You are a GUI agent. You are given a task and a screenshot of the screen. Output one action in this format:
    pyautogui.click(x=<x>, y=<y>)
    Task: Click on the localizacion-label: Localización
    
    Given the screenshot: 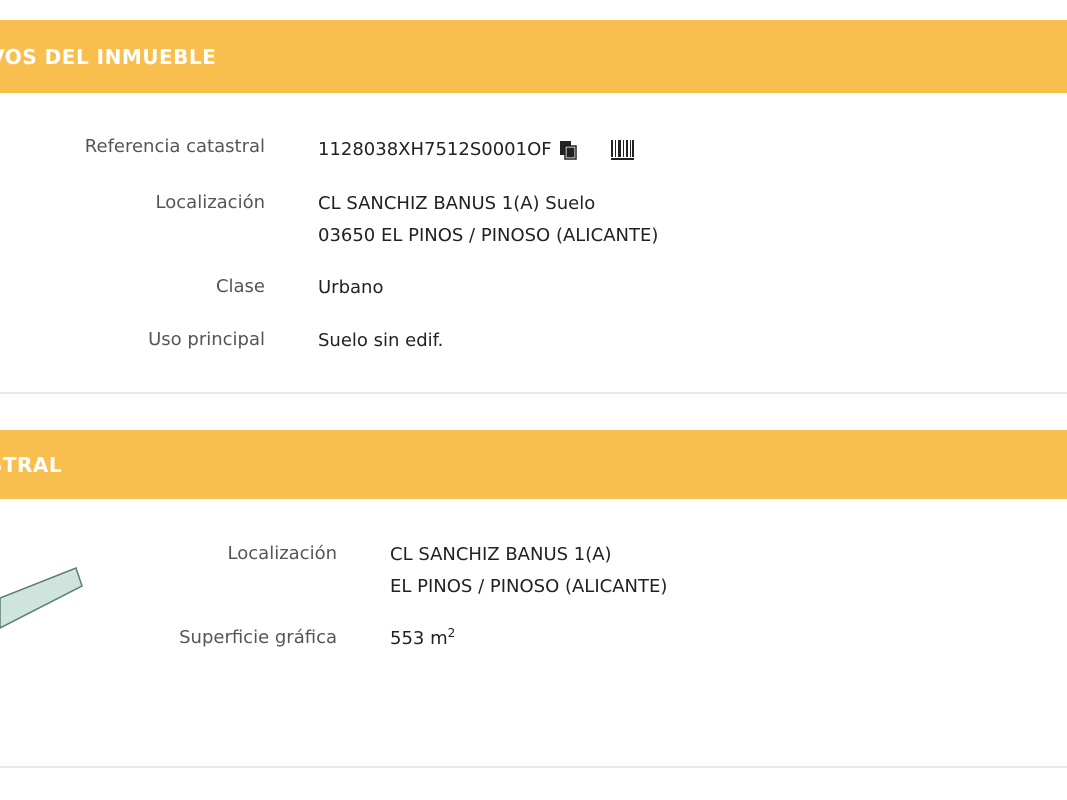 What is the action you would take?
    pyautogui.click(x=210, y=202)
    